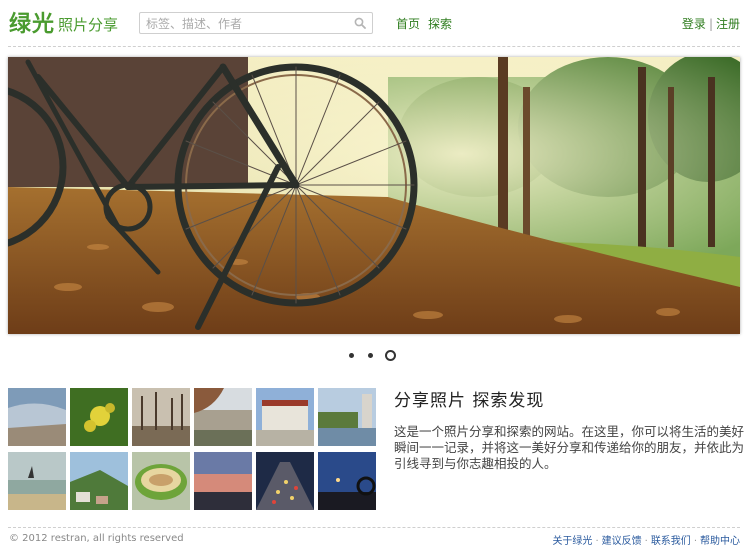  I want to click on search-icon, so click(360, 23).